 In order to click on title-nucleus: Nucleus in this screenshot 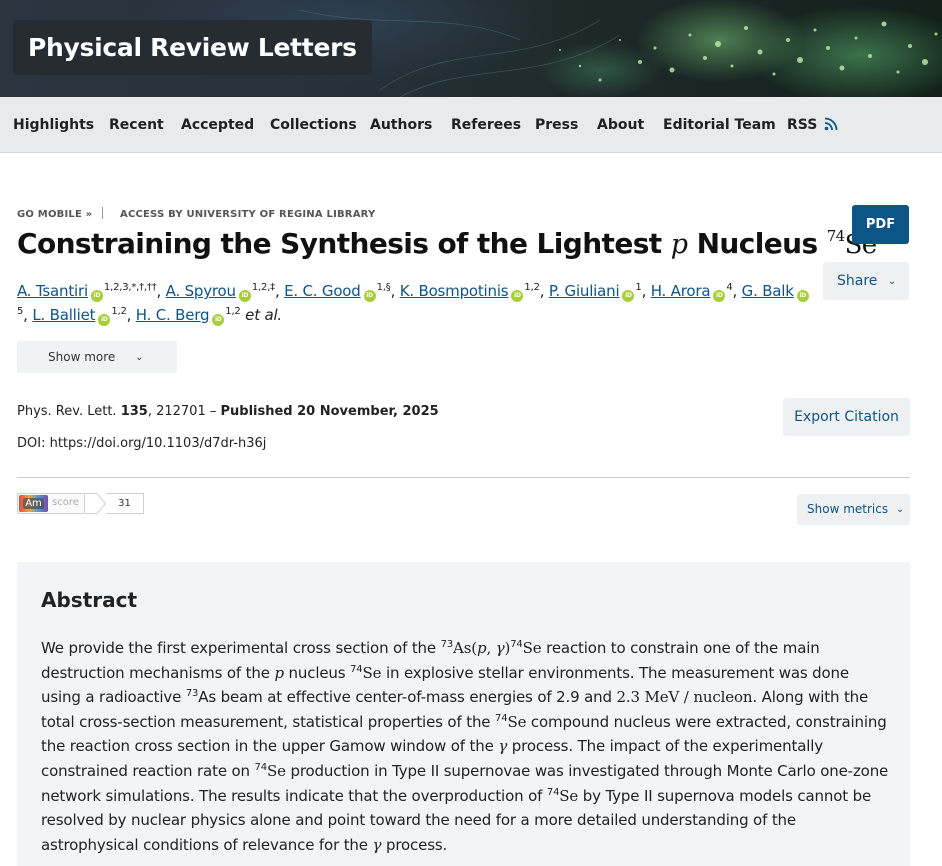, I will do `click(757, 243)`.